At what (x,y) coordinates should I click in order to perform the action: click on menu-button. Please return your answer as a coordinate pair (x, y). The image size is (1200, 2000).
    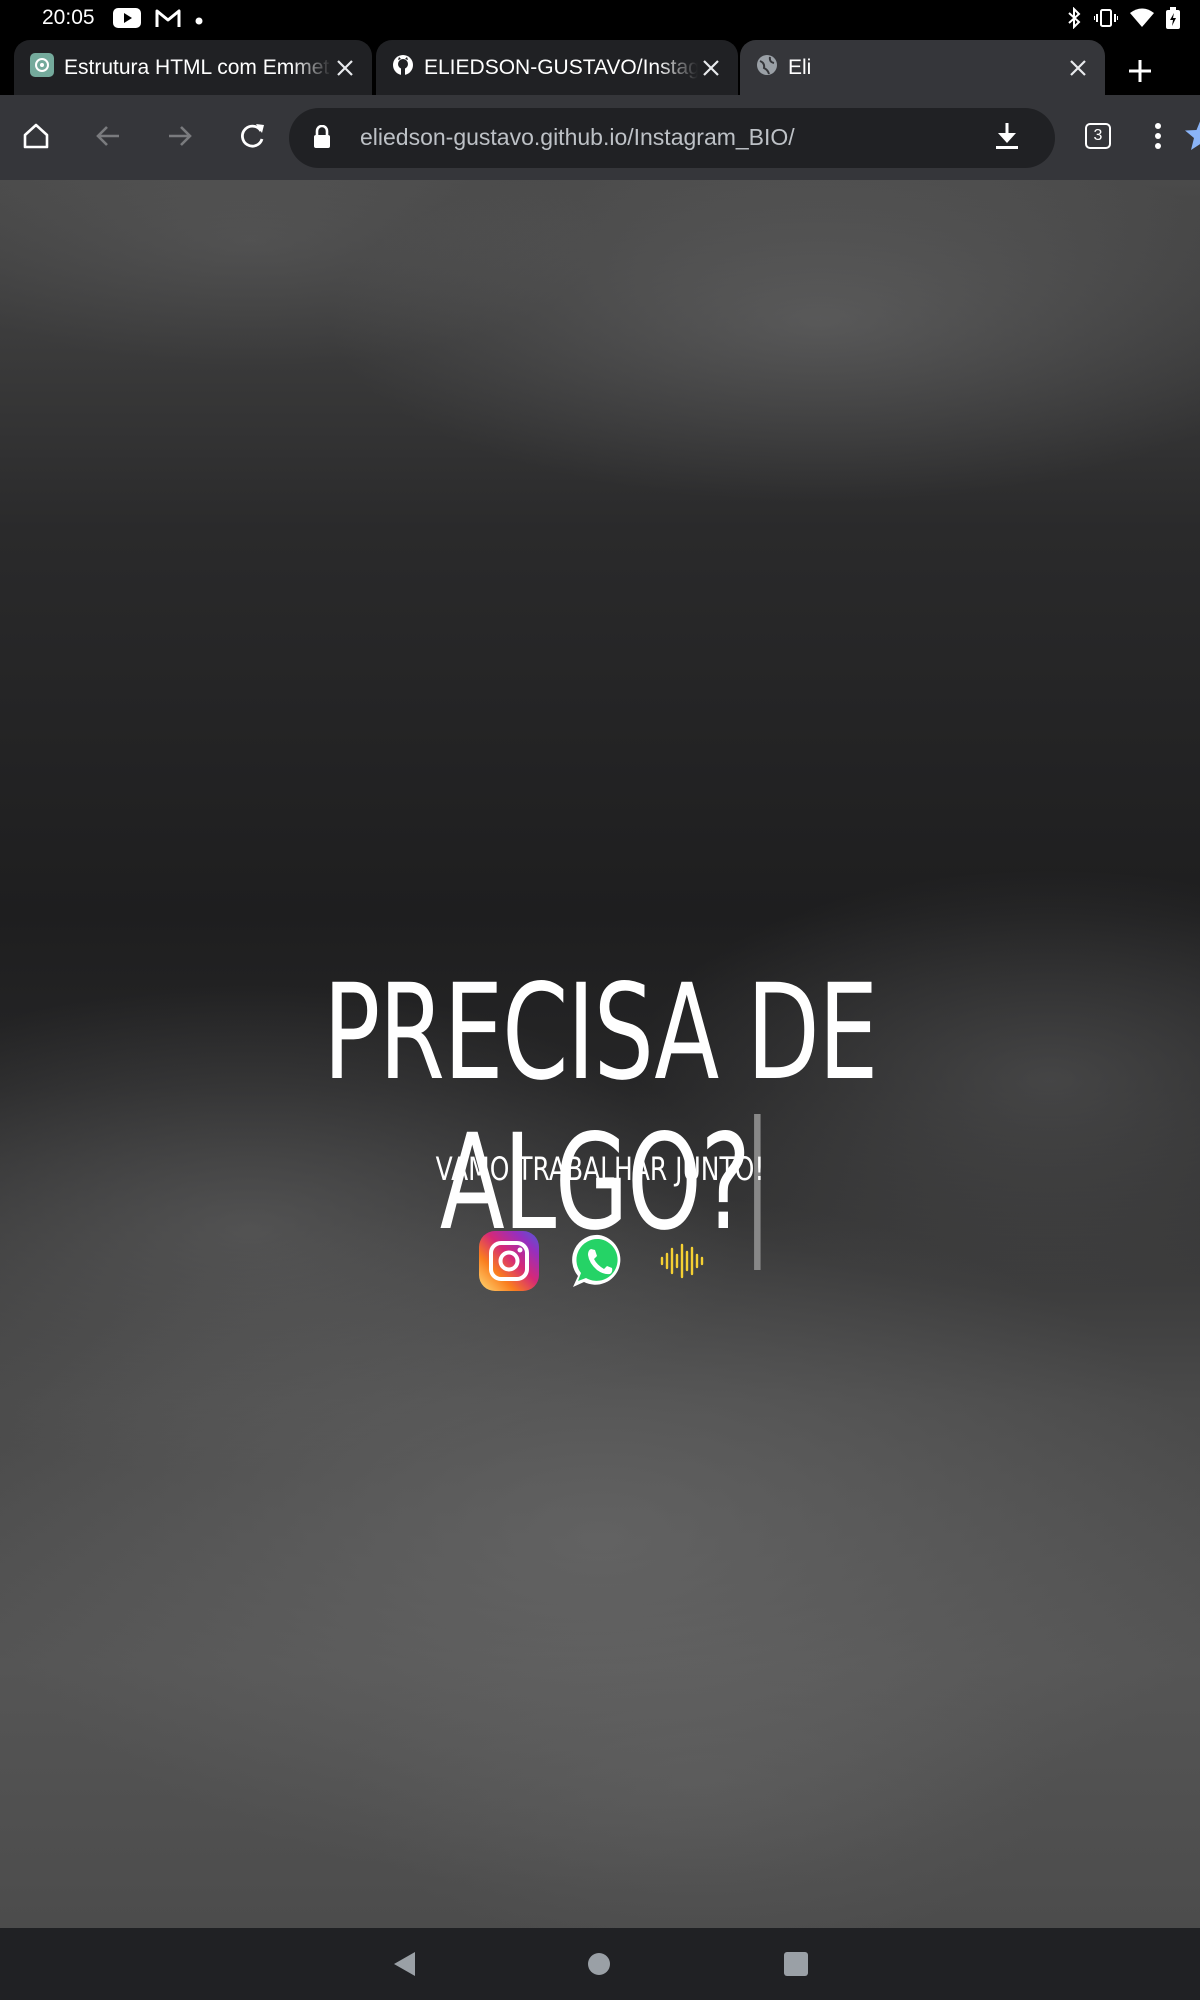
    Looking at the image, I should click on (1158, 136).